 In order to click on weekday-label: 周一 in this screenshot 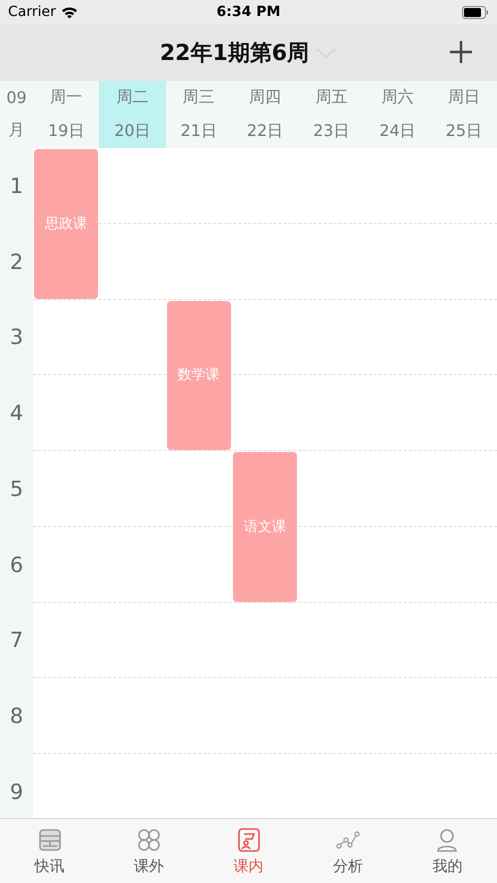, I will do `click(66, 97)`.